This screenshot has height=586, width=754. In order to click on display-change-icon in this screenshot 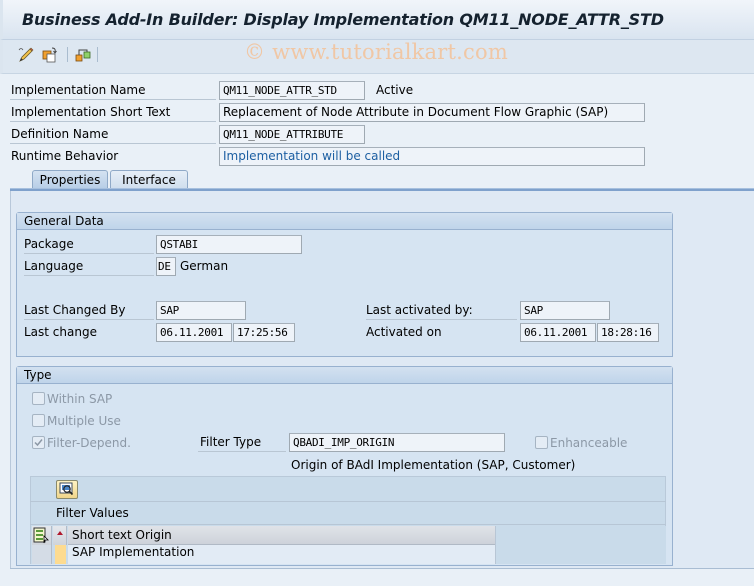, I will do `click(26, 55)`.